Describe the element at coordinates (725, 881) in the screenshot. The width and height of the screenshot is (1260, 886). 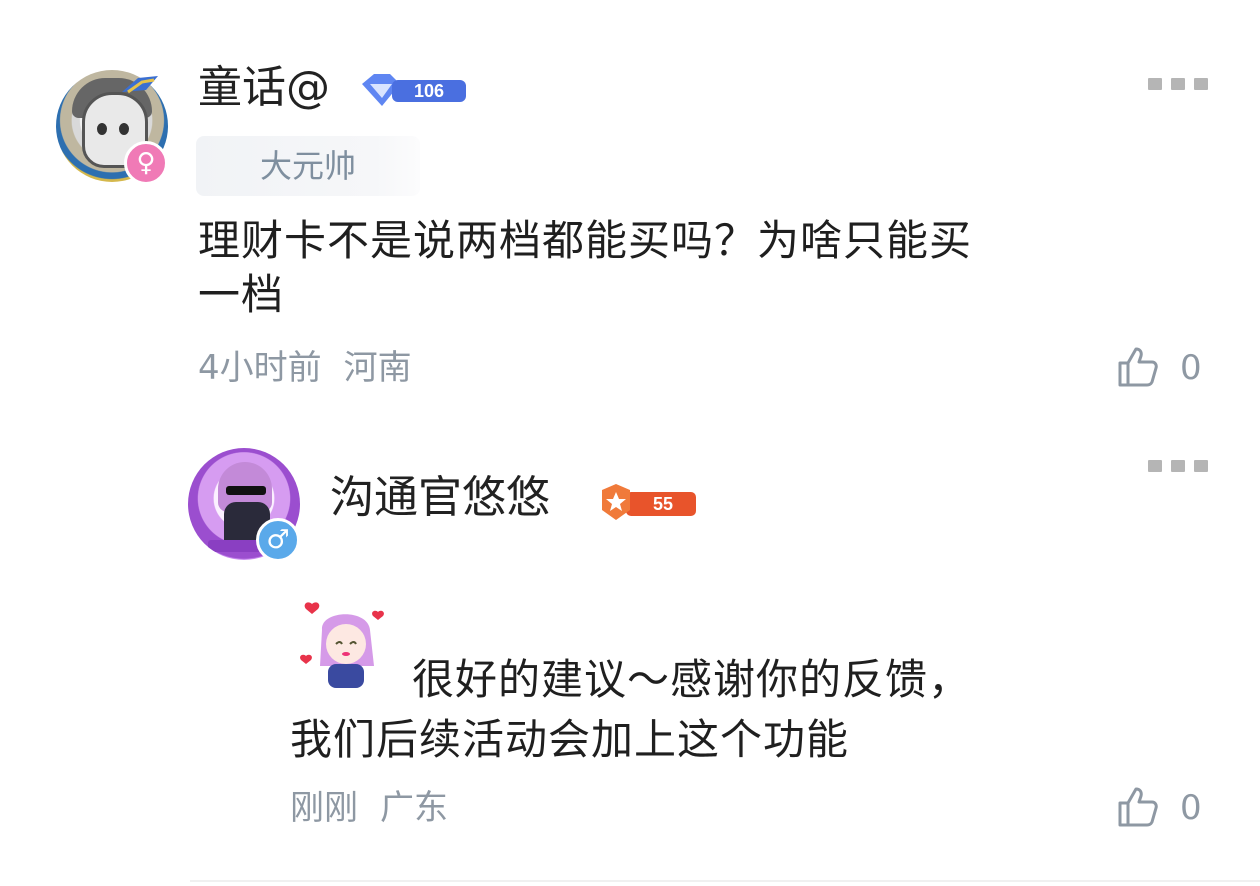
I see `divider` at that location.